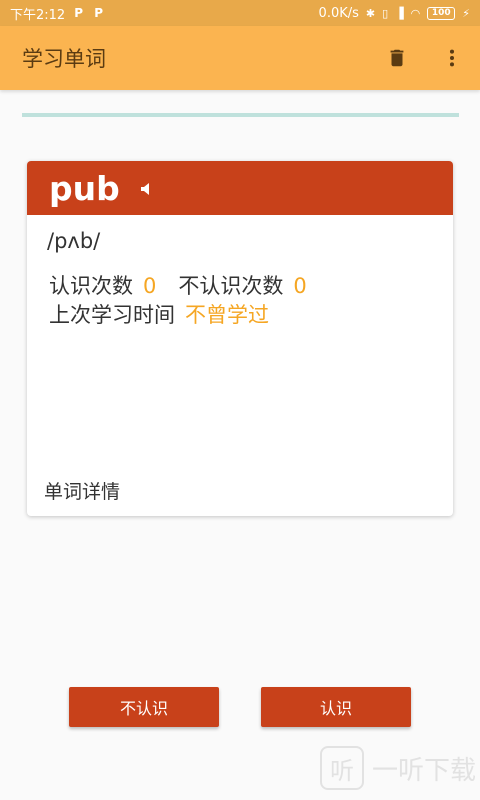 Image resolution: width=480 pixels, height=800 pixels. What do you see at coordinates (84, 188) in the screenshot?
I see `word-text: pub` at bounding box center [84, 188].